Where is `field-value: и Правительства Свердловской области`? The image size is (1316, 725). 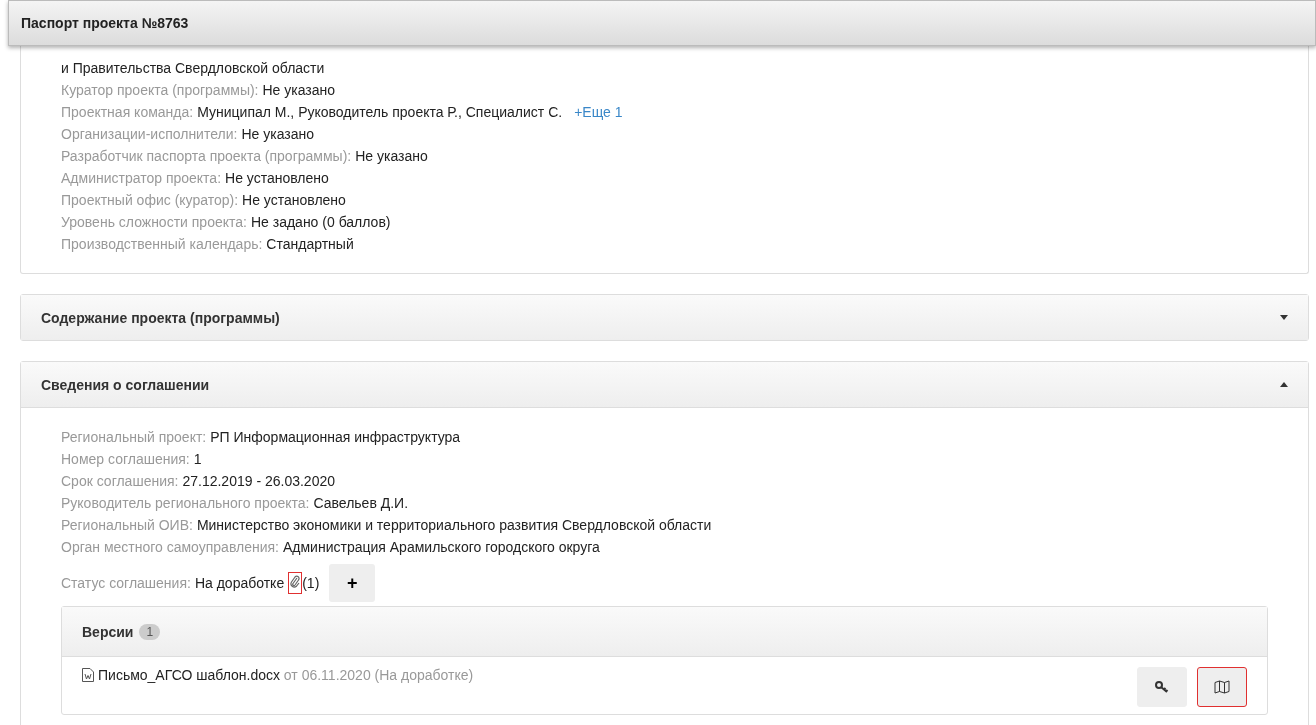 field-value: и Правительства Свердловской области is located at coordinates (193, 68).